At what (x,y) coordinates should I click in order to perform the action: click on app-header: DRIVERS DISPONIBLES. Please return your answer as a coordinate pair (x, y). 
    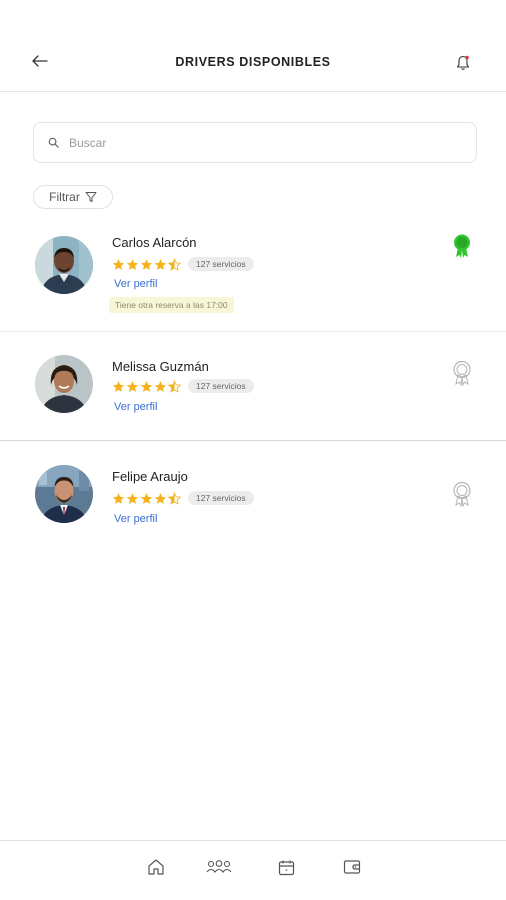
    Looking at the image, I should click on (253, 46).